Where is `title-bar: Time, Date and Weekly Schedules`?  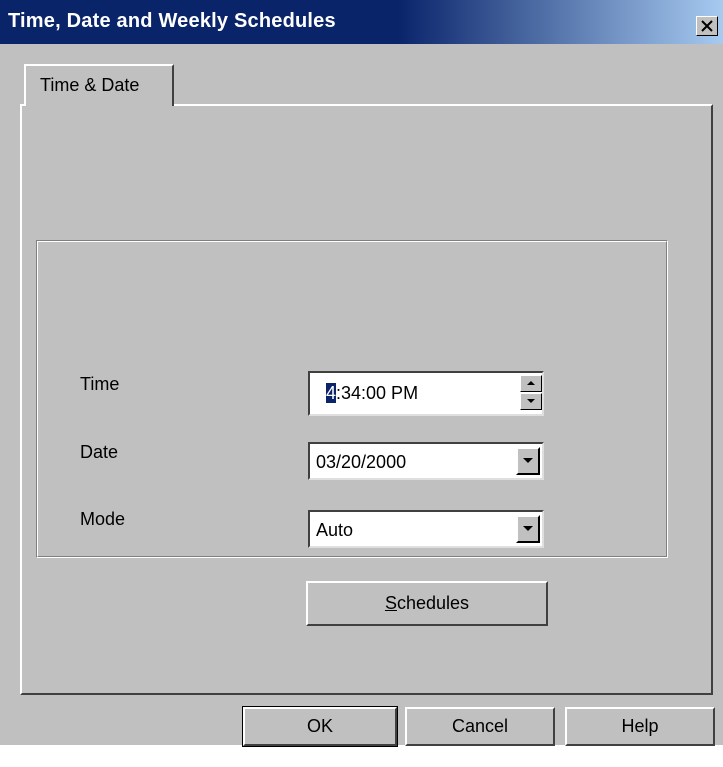
title-bar: Time, Date and Weekly Schedules is located at coordinates (361, 22).